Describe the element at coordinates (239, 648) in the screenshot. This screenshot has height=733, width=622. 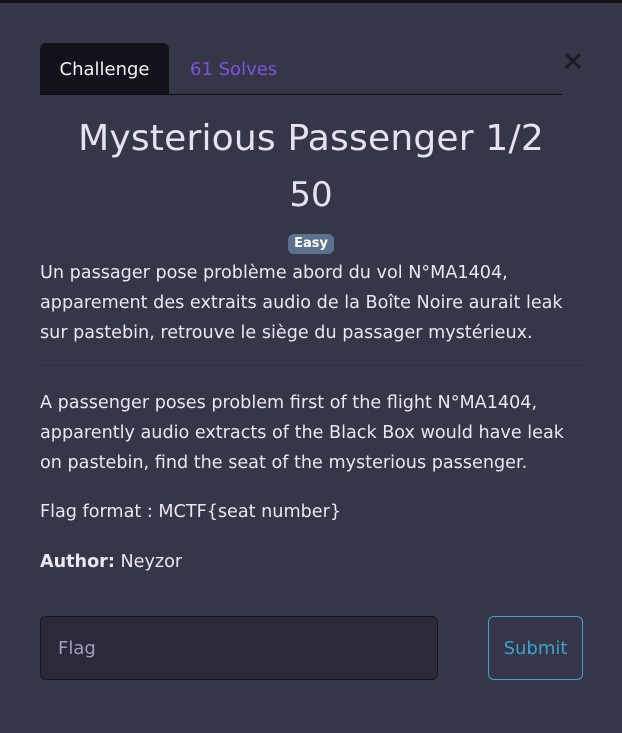
I see `flag-input` at that location.